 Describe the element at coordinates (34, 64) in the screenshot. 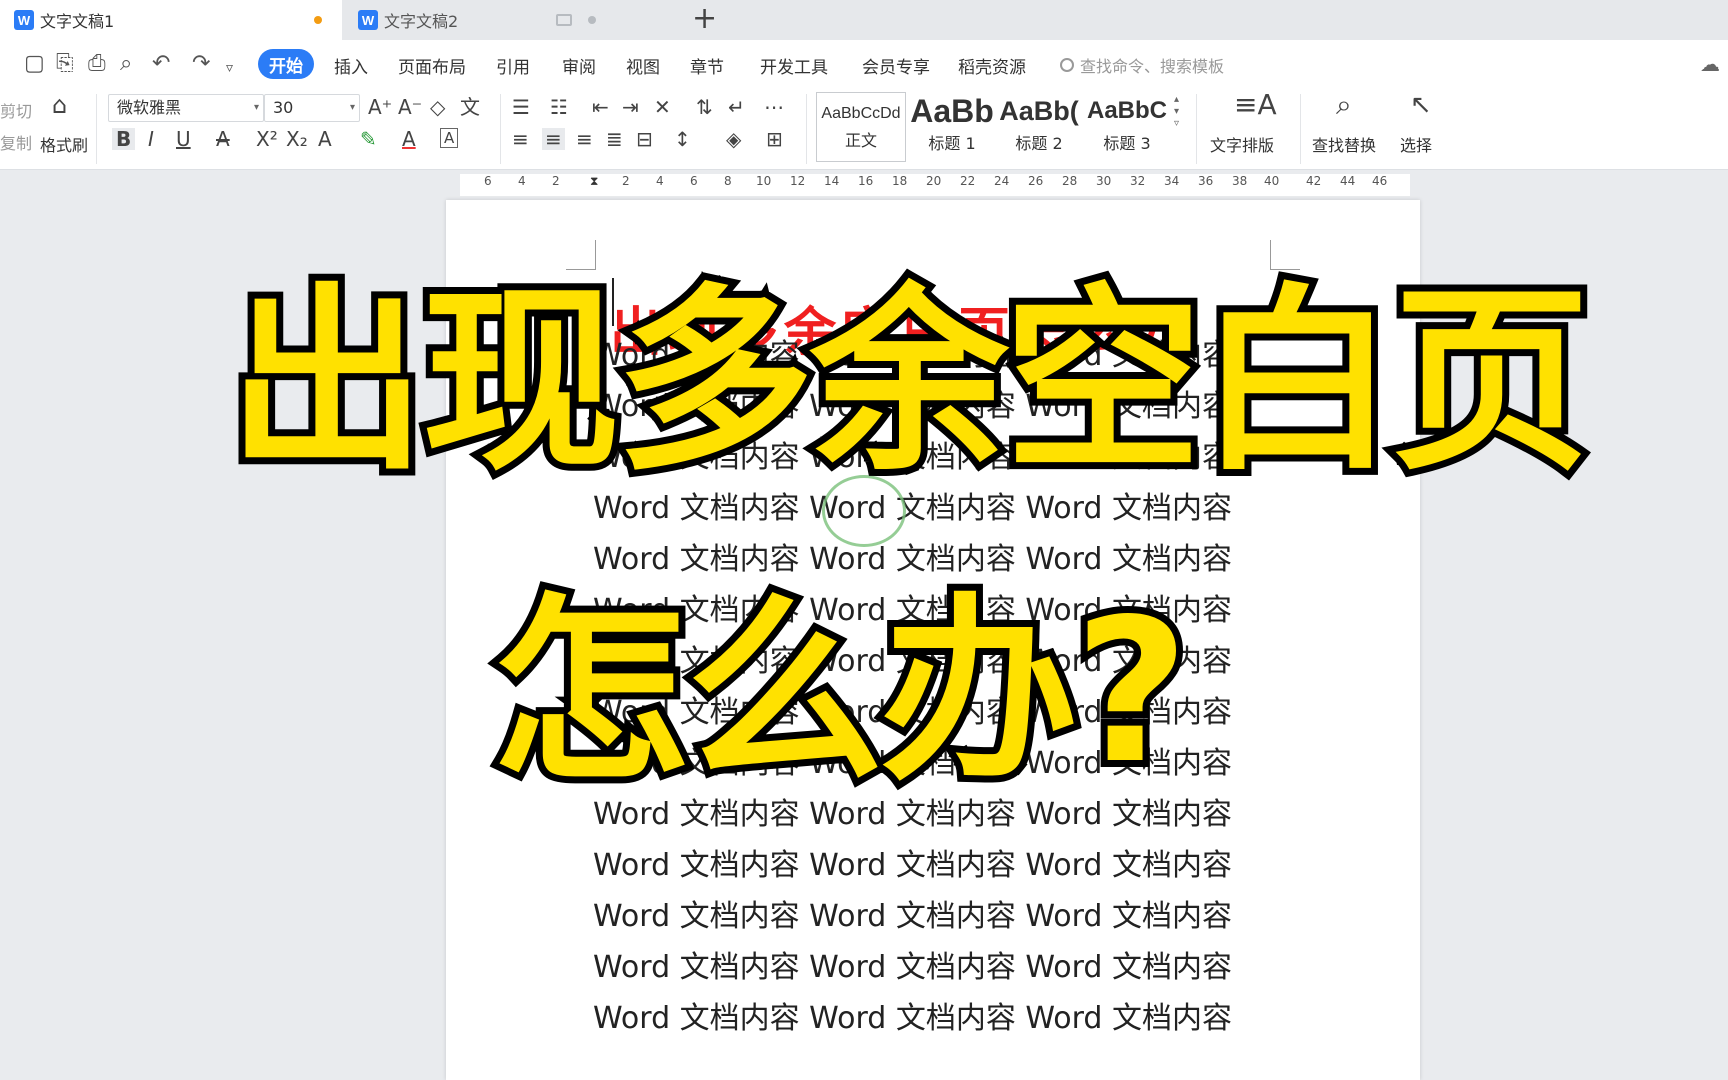

I see `save-icon: ▢` at that location.